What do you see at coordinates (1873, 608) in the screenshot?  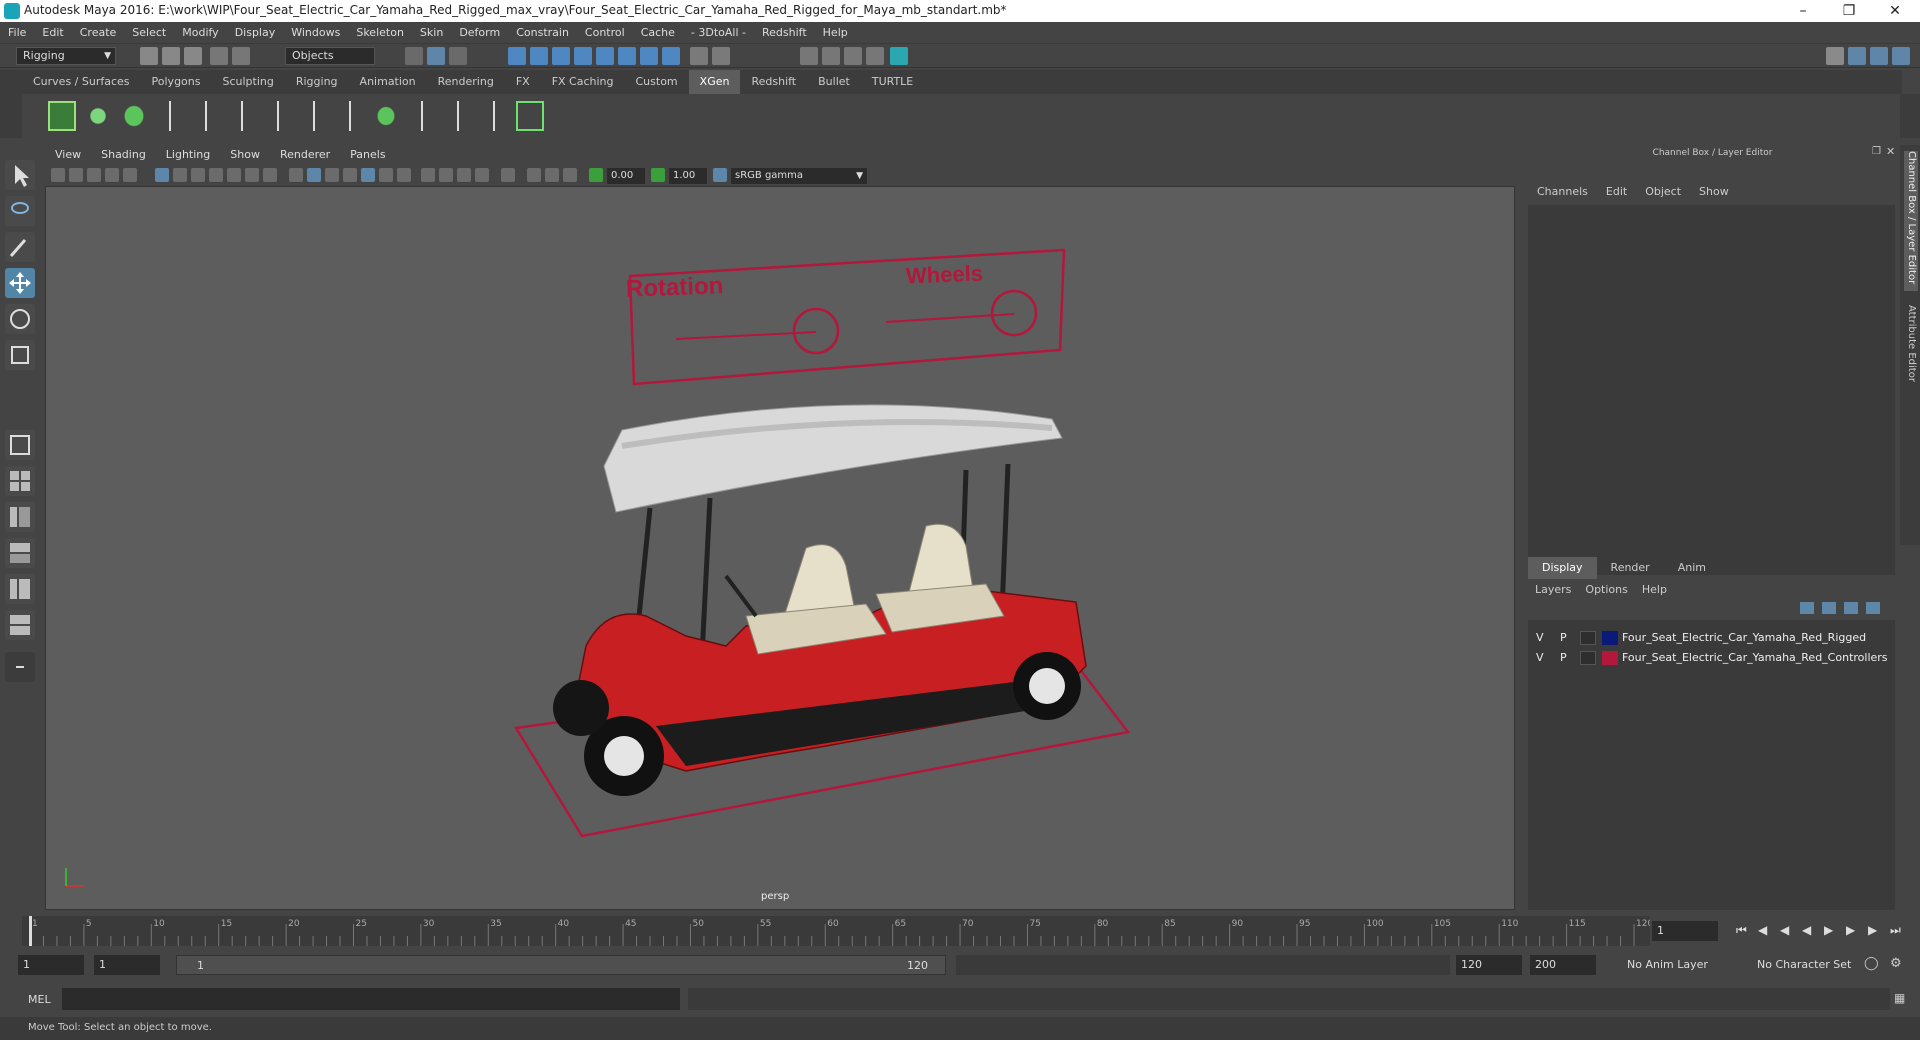 I see `new-layer-icon` at bounding box center [1873, 608].